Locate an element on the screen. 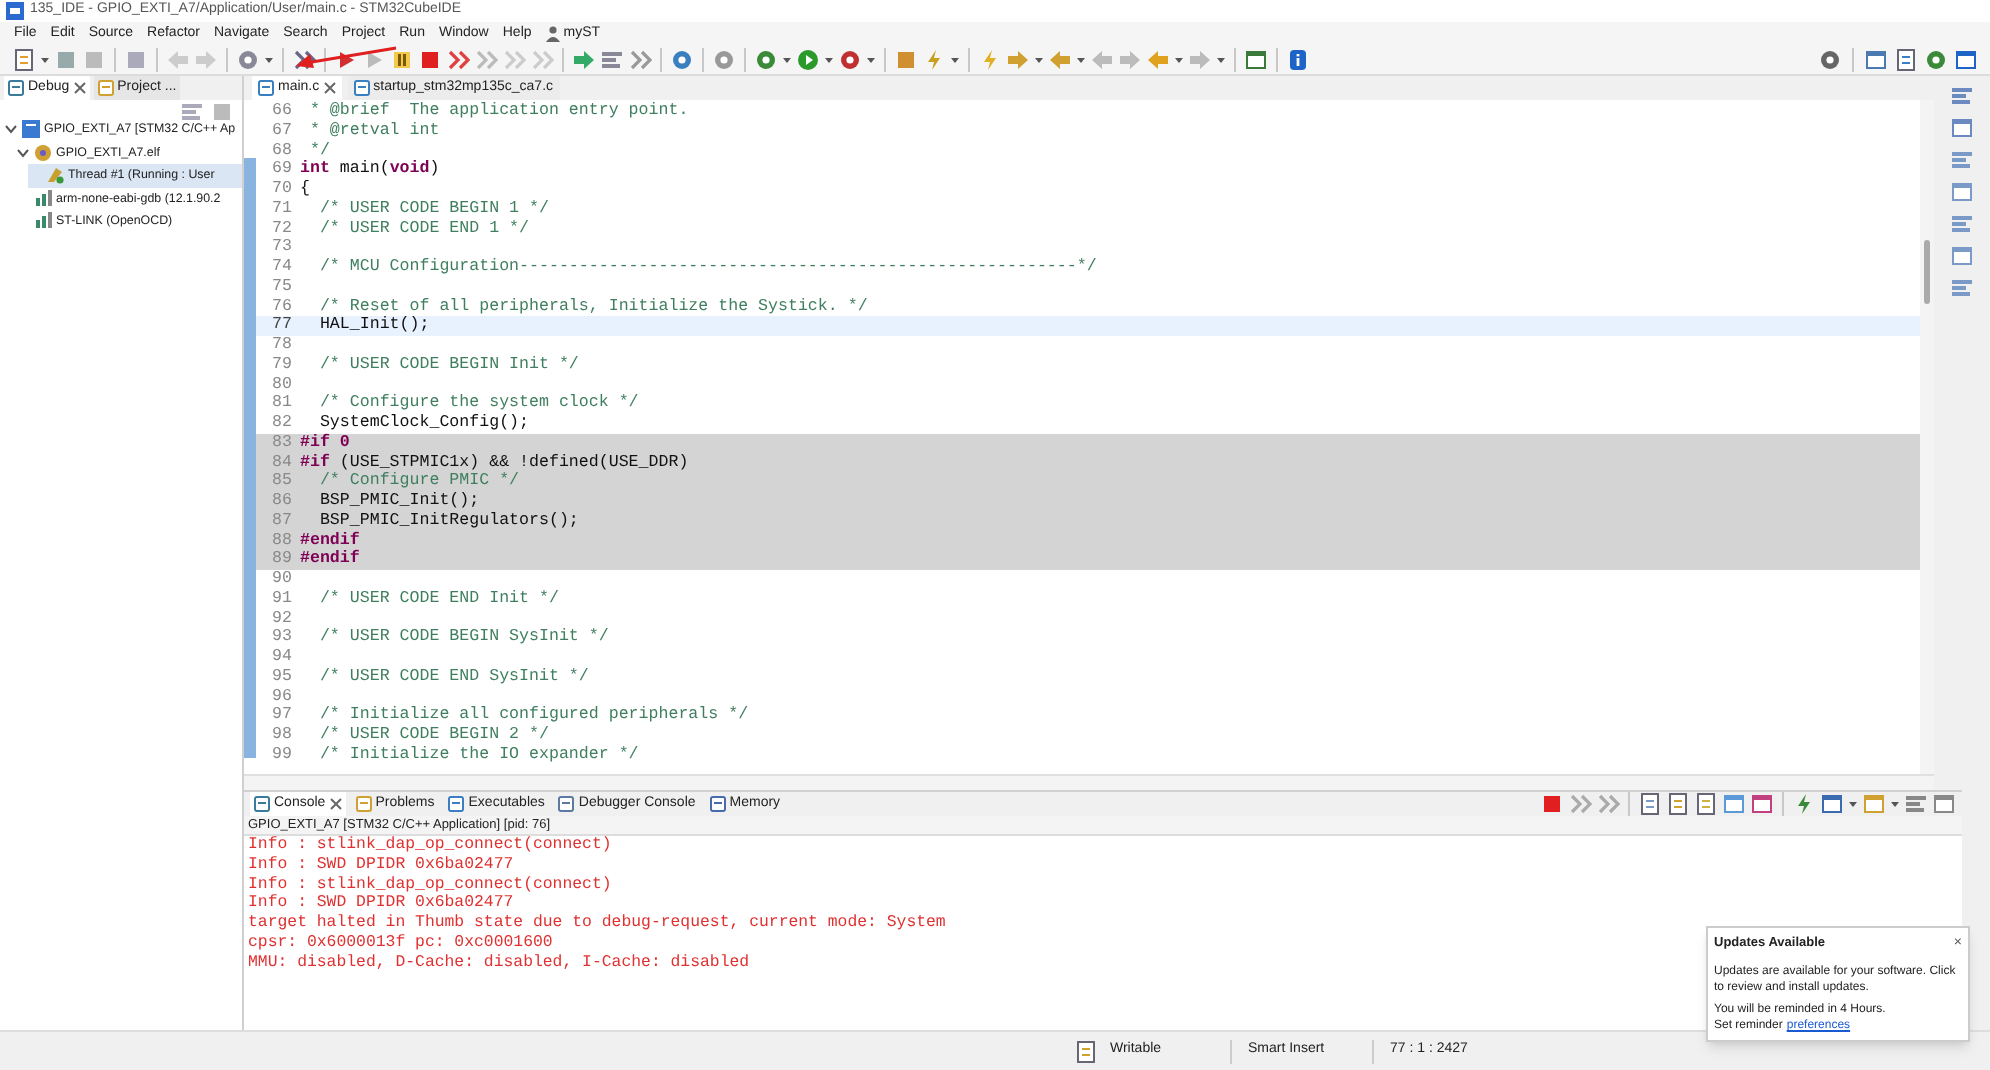  code-line: /* Initialize the IO expander */ is located at coordinates (478, 755).